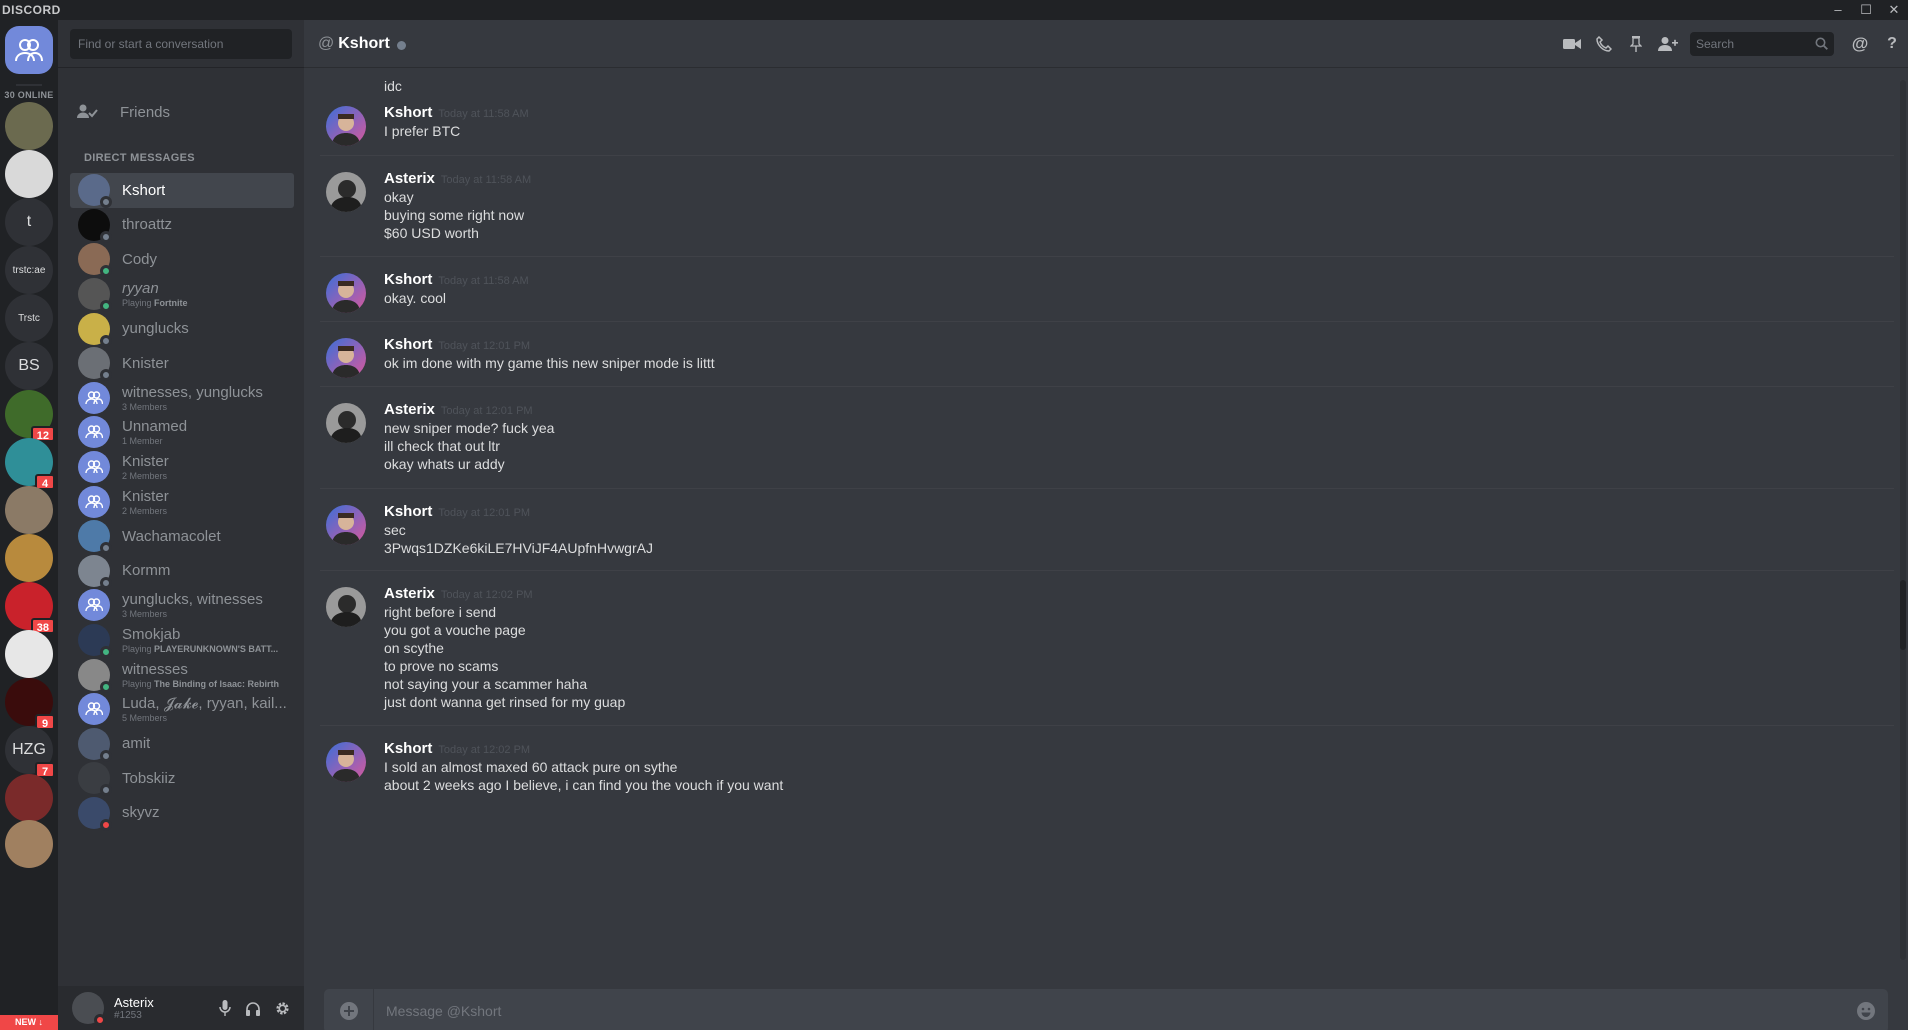  I want to click on message-search-input, so click(1762, 44).